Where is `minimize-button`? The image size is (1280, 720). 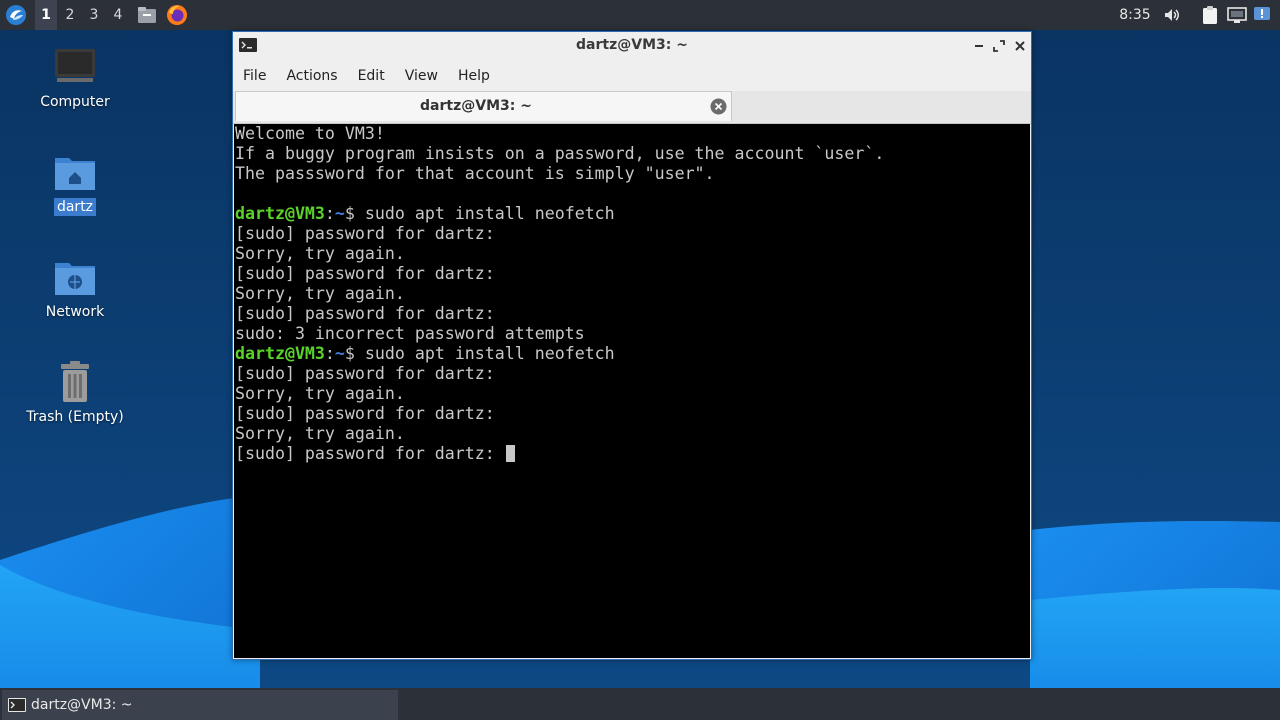 minimize-button is located at coordinates (979, 46).